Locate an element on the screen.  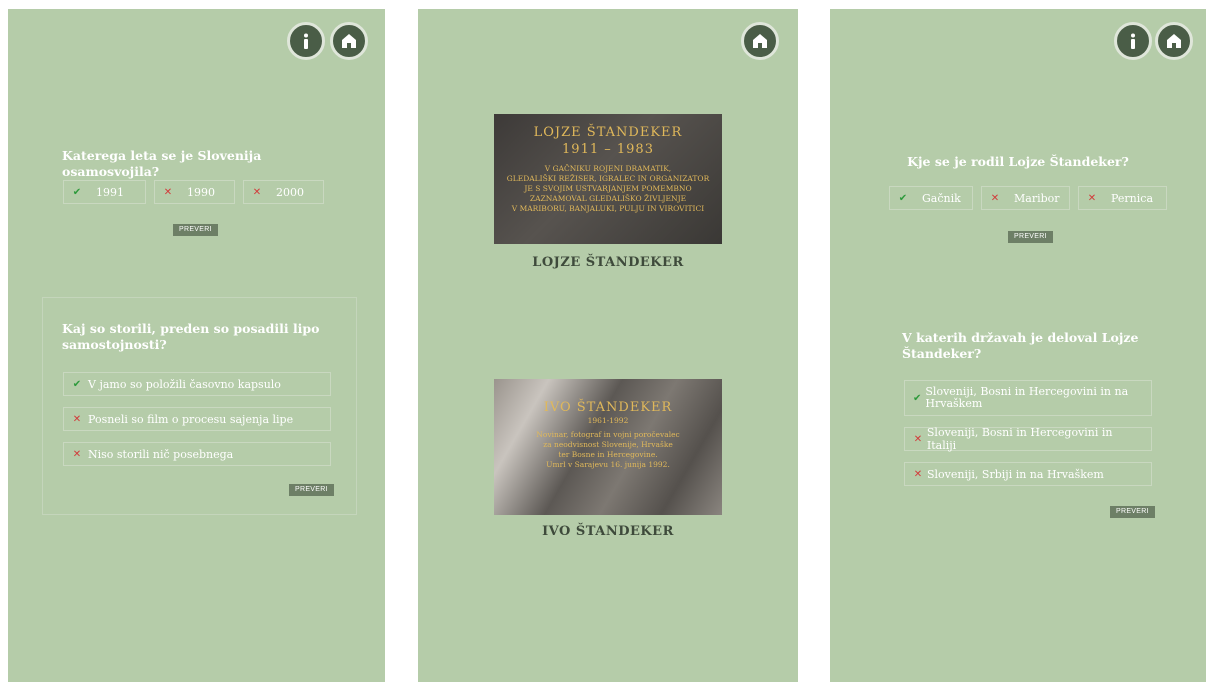
answer-option: ✕ Posneli so film o procesu sajenja lipe is located at coordinates (197, 419).